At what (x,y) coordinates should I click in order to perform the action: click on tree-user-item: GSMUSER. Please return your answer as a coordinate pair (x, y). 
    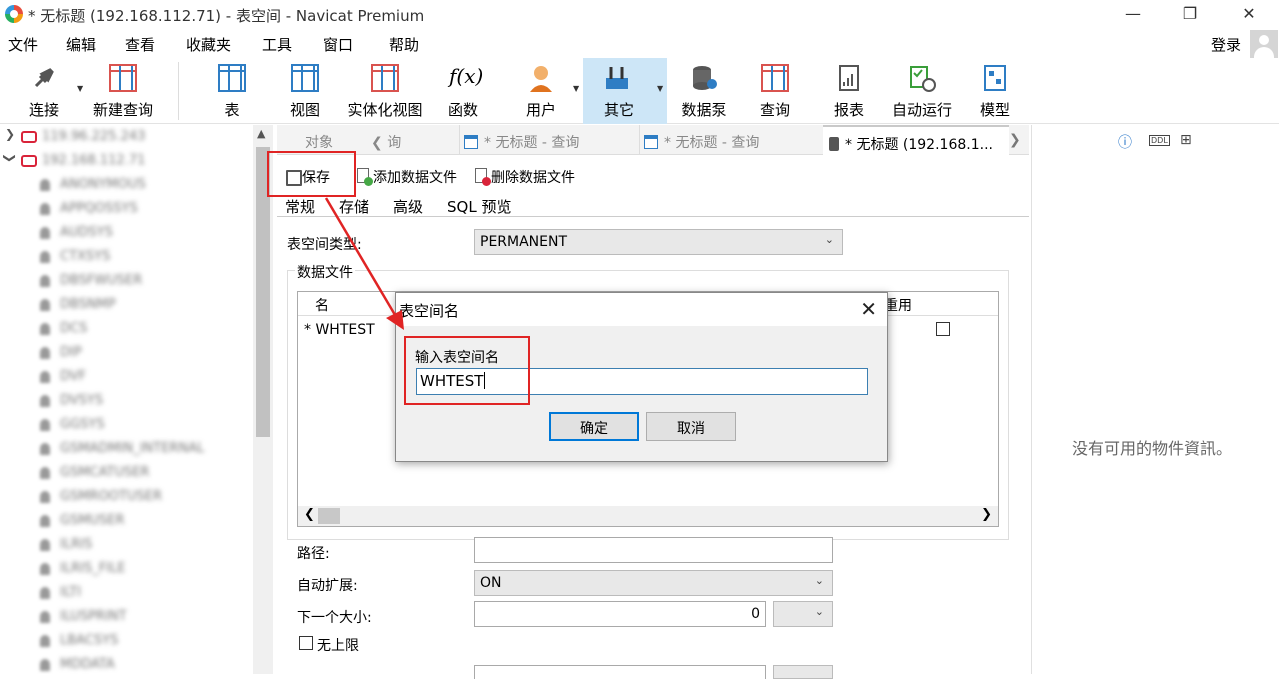
    Looking at the image, I should click on (126, 521).